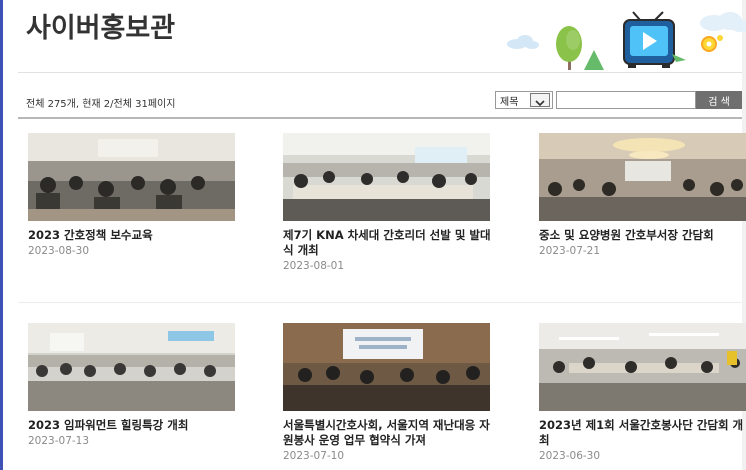 The image size is (746, 470). What do you see at coordinates (390, 433) in the screenshot?
I see `post-title: 서울특별시간호사회, 서울지역 재난대응 자원봉사 운영 업무 협약식 가져` at bounding box center [390, 433].